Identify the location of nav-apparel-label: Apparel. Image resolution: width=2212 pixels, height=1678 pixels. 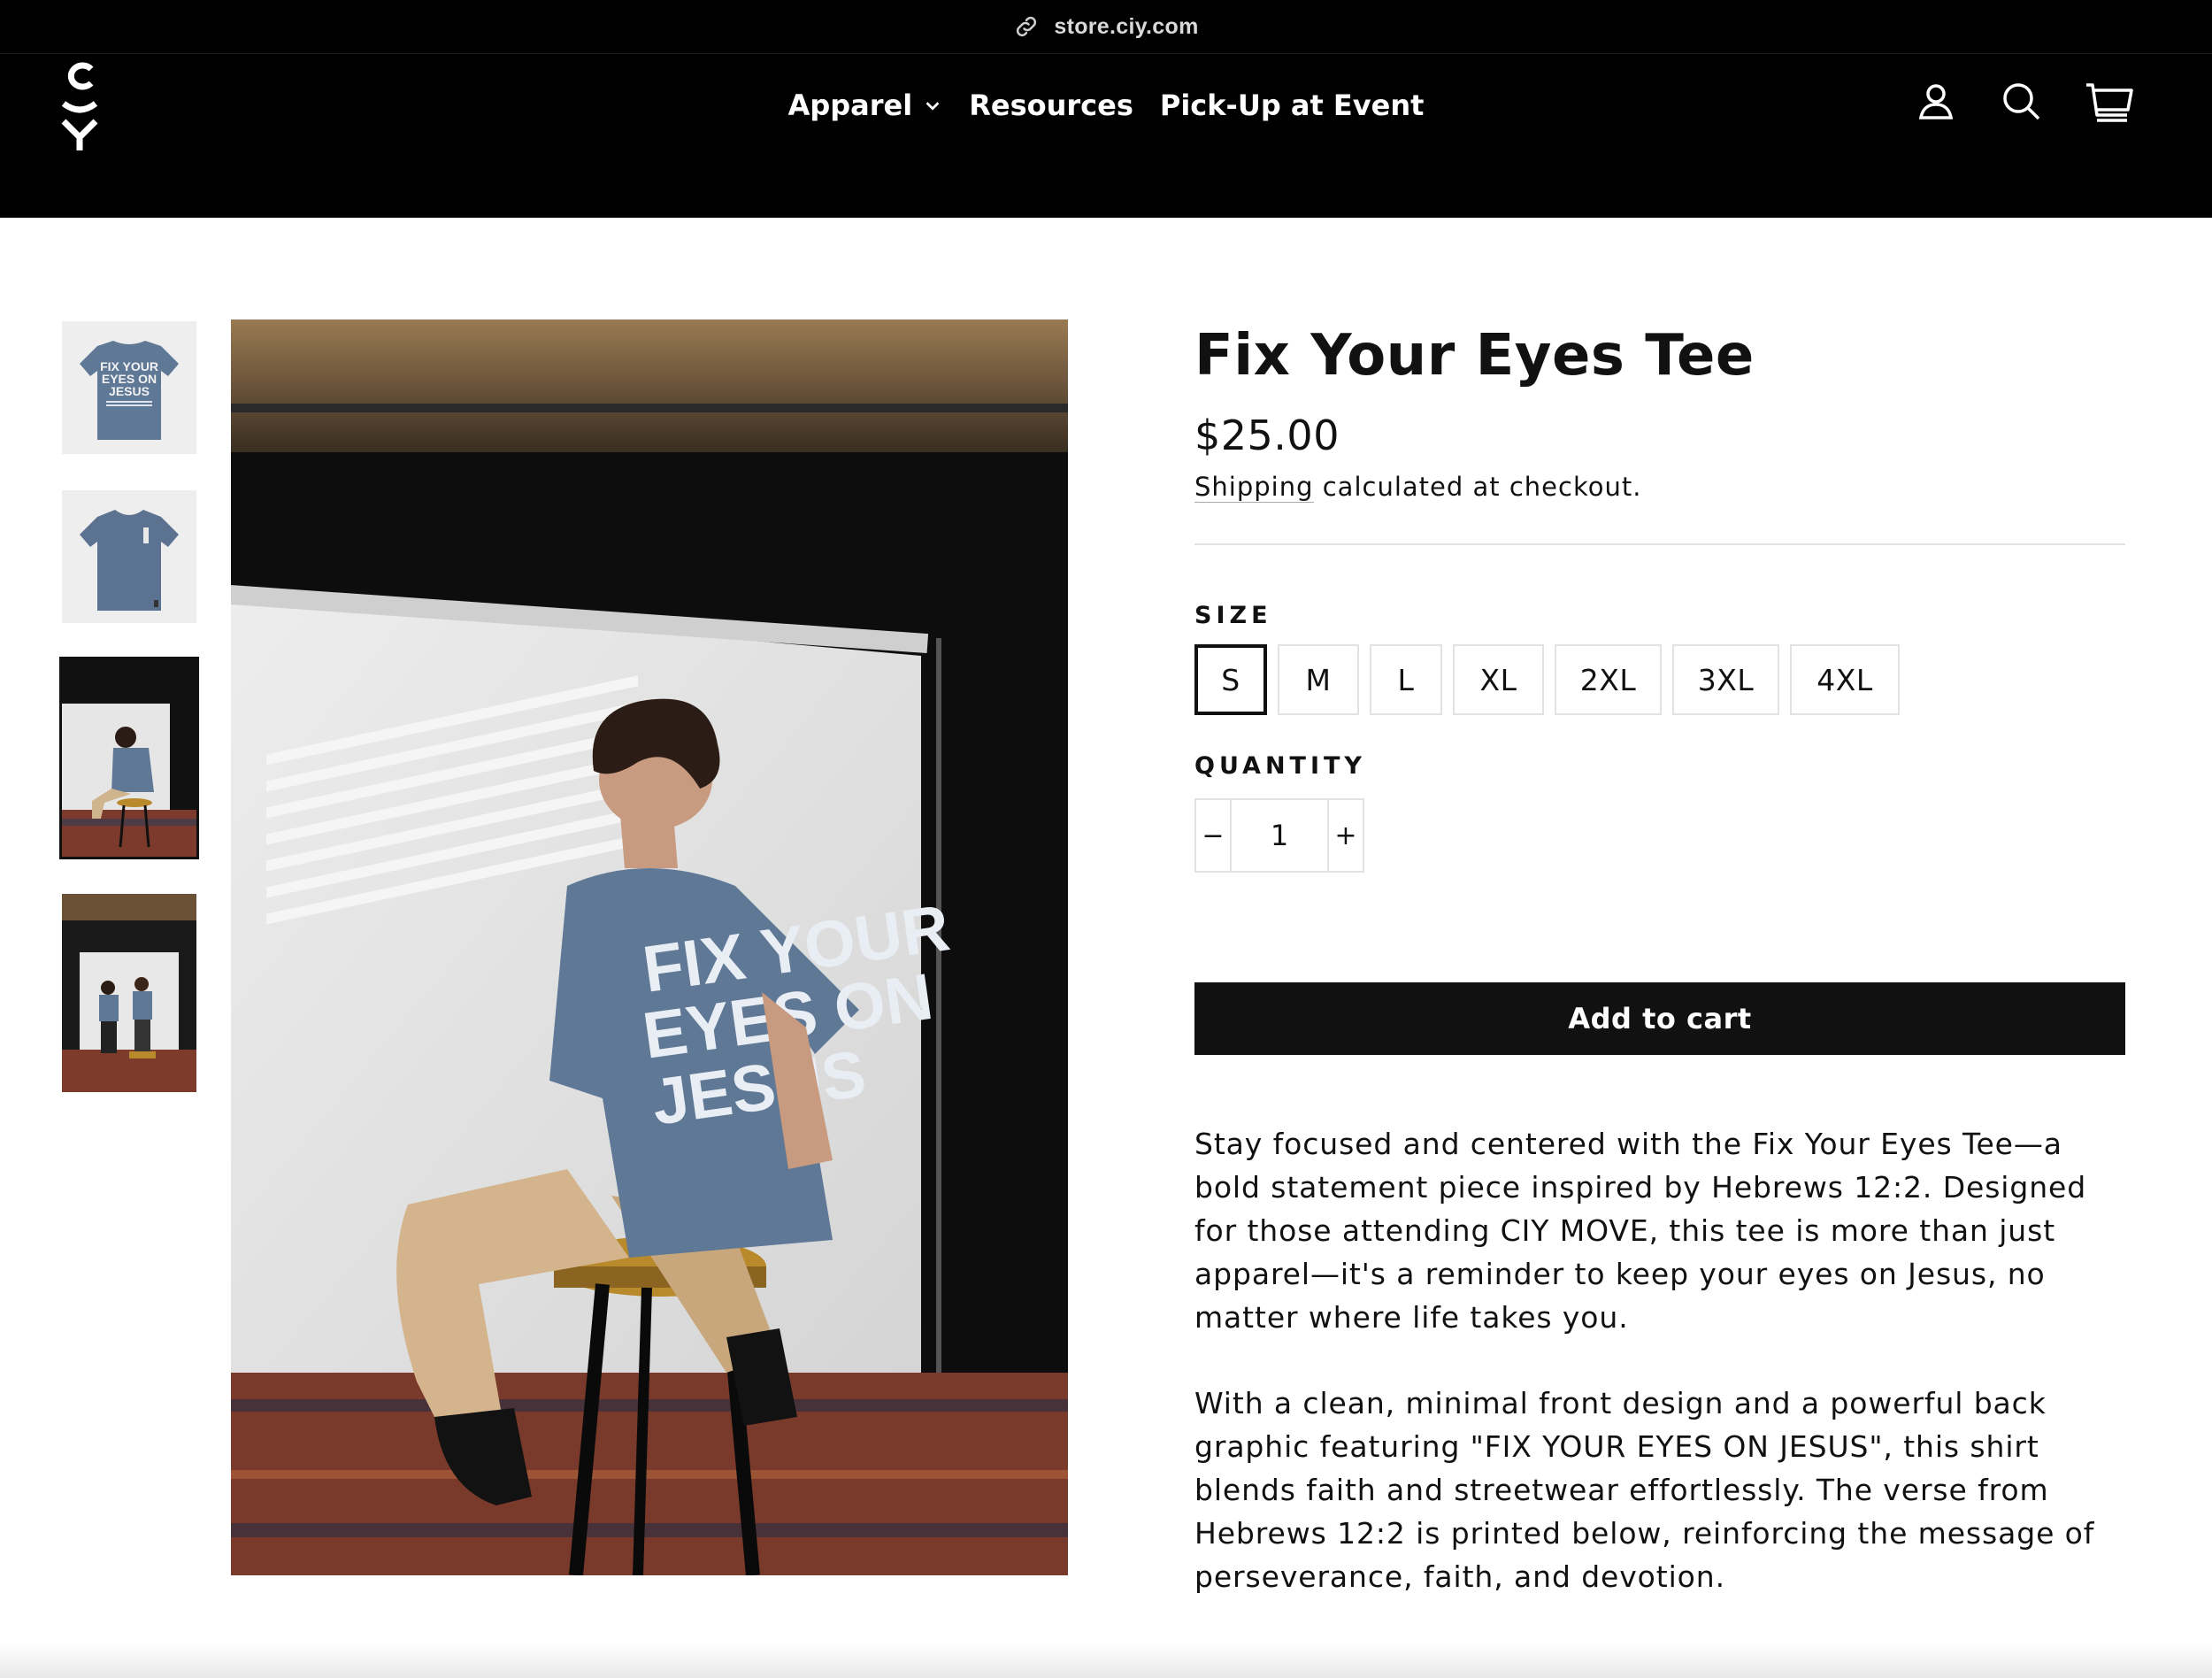
(850, 105).